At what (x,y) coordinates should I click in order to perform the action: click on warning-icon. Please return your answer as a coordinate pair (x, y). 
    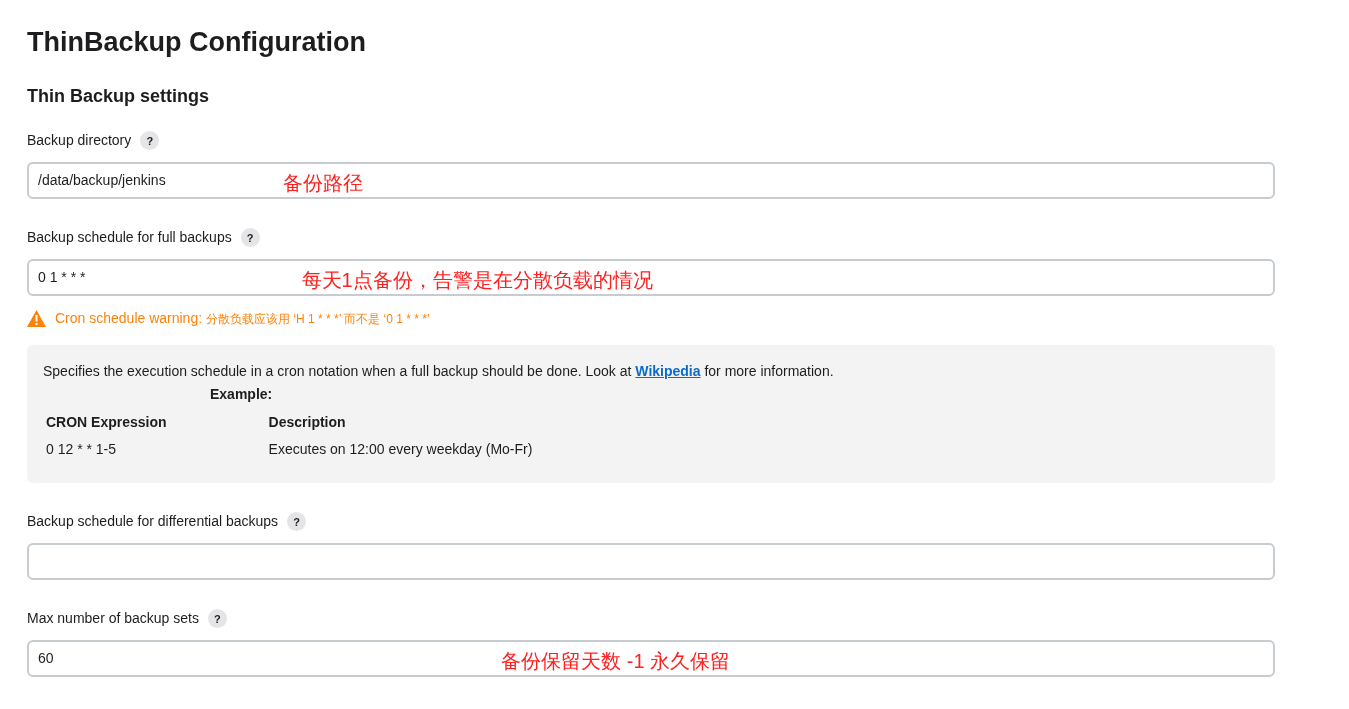
    Looking at the image, I should click on (36, 318).